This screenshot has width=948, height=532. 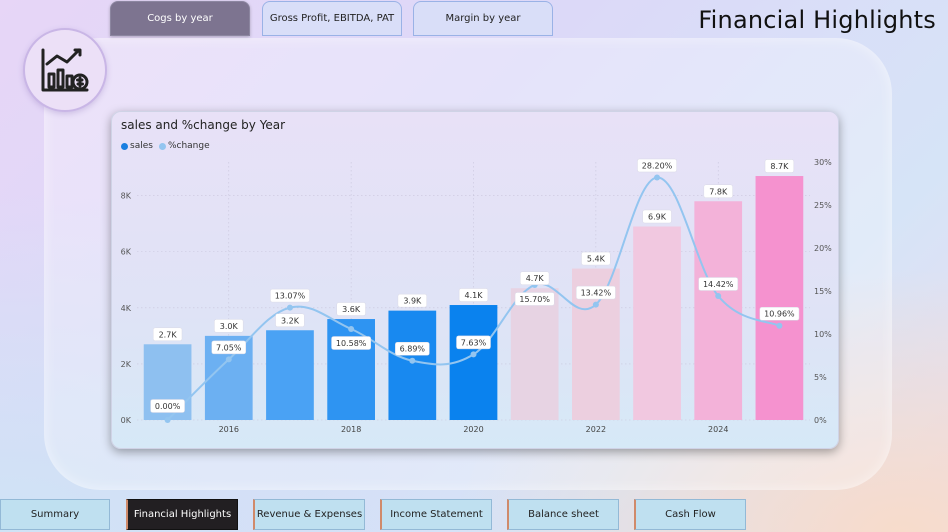 I want to click on y-right-tick-label: 15%, so click(x=823, y=291).